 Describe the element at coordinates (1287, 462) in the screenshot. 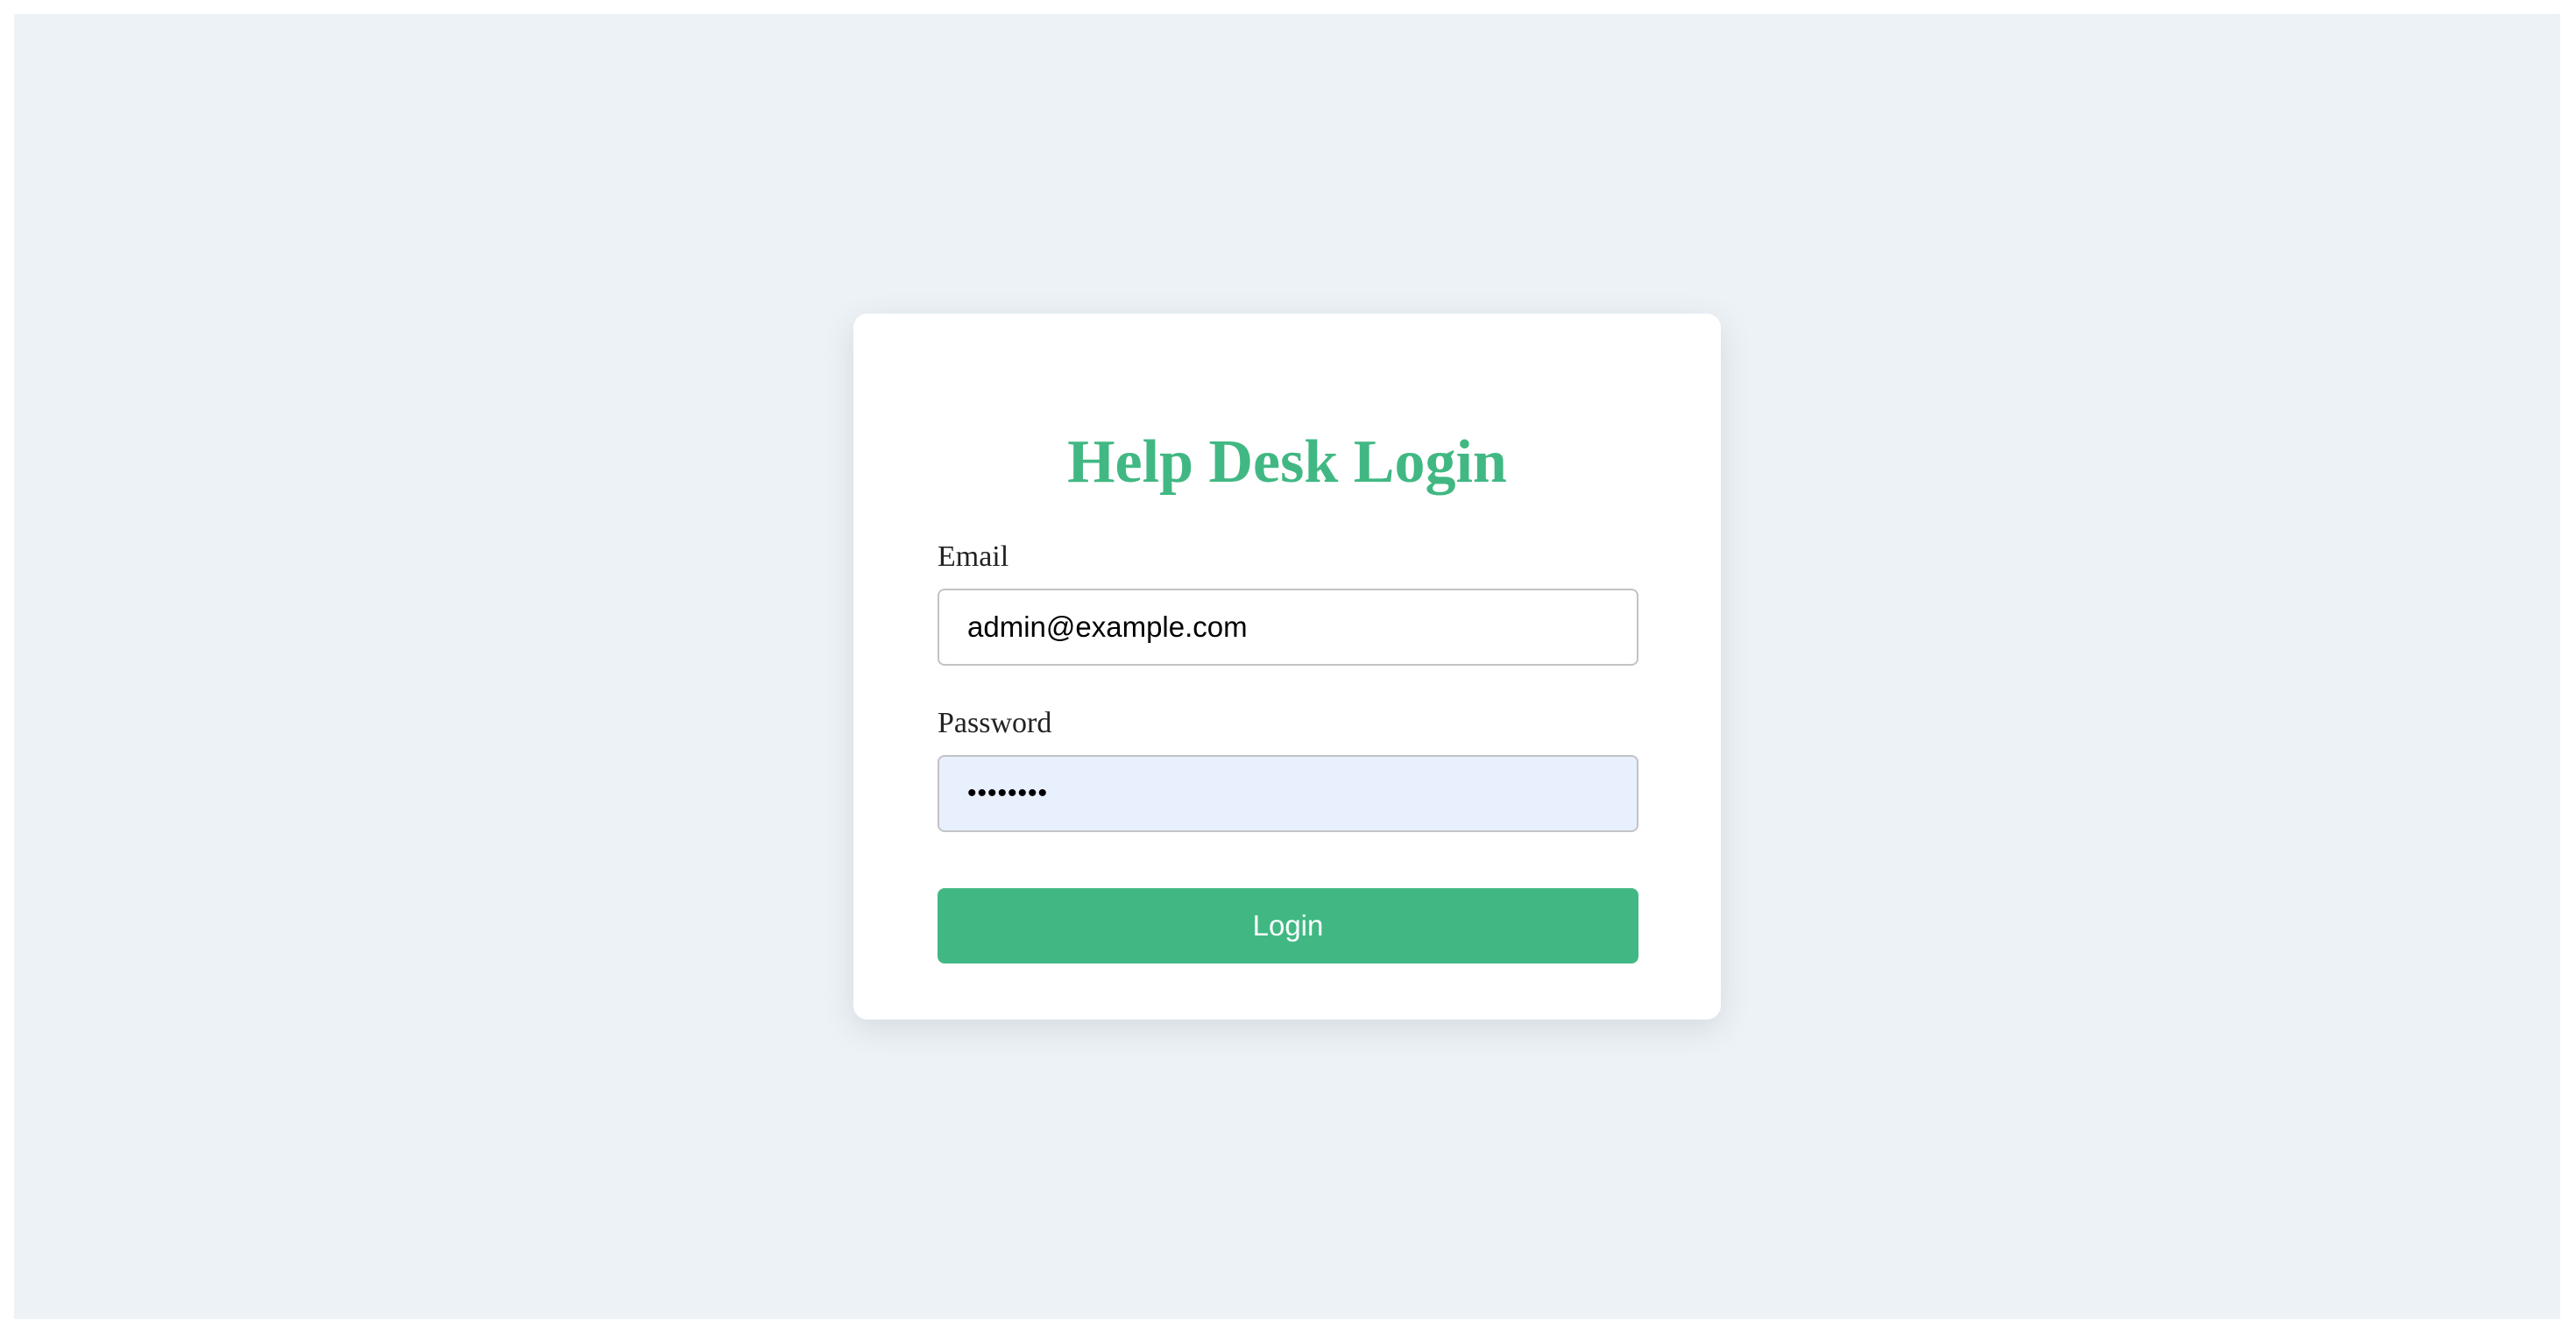

I see `page-title: Help Desk Login` at that location.